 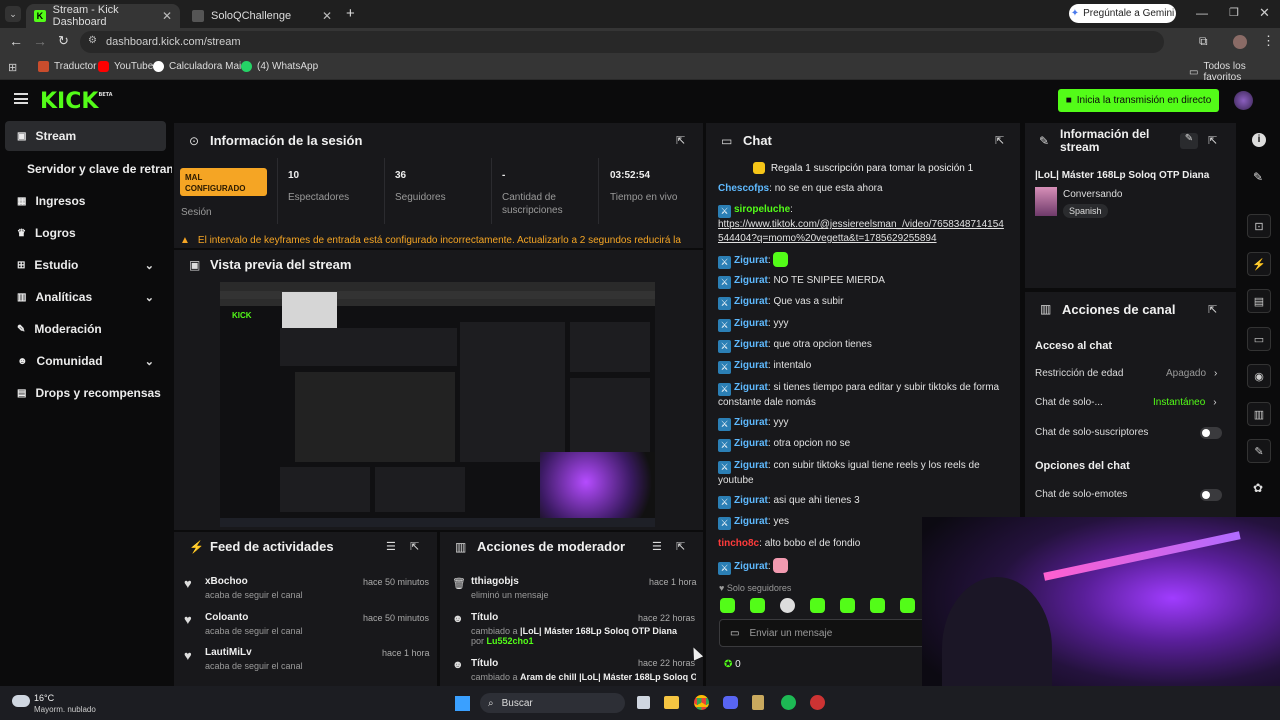 What do you see at coordinates (16, 41) in the screenshot?
I see `back-icon: ←` at bounding box center [16, 41].